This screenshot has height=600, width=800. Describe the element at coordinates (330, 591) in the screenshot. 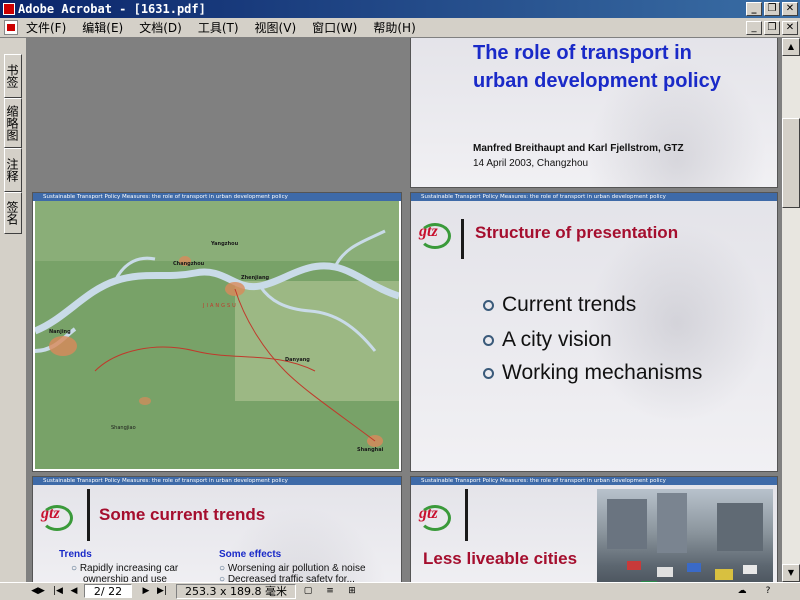

I see `continuous-page-icon: ≡` at that location.